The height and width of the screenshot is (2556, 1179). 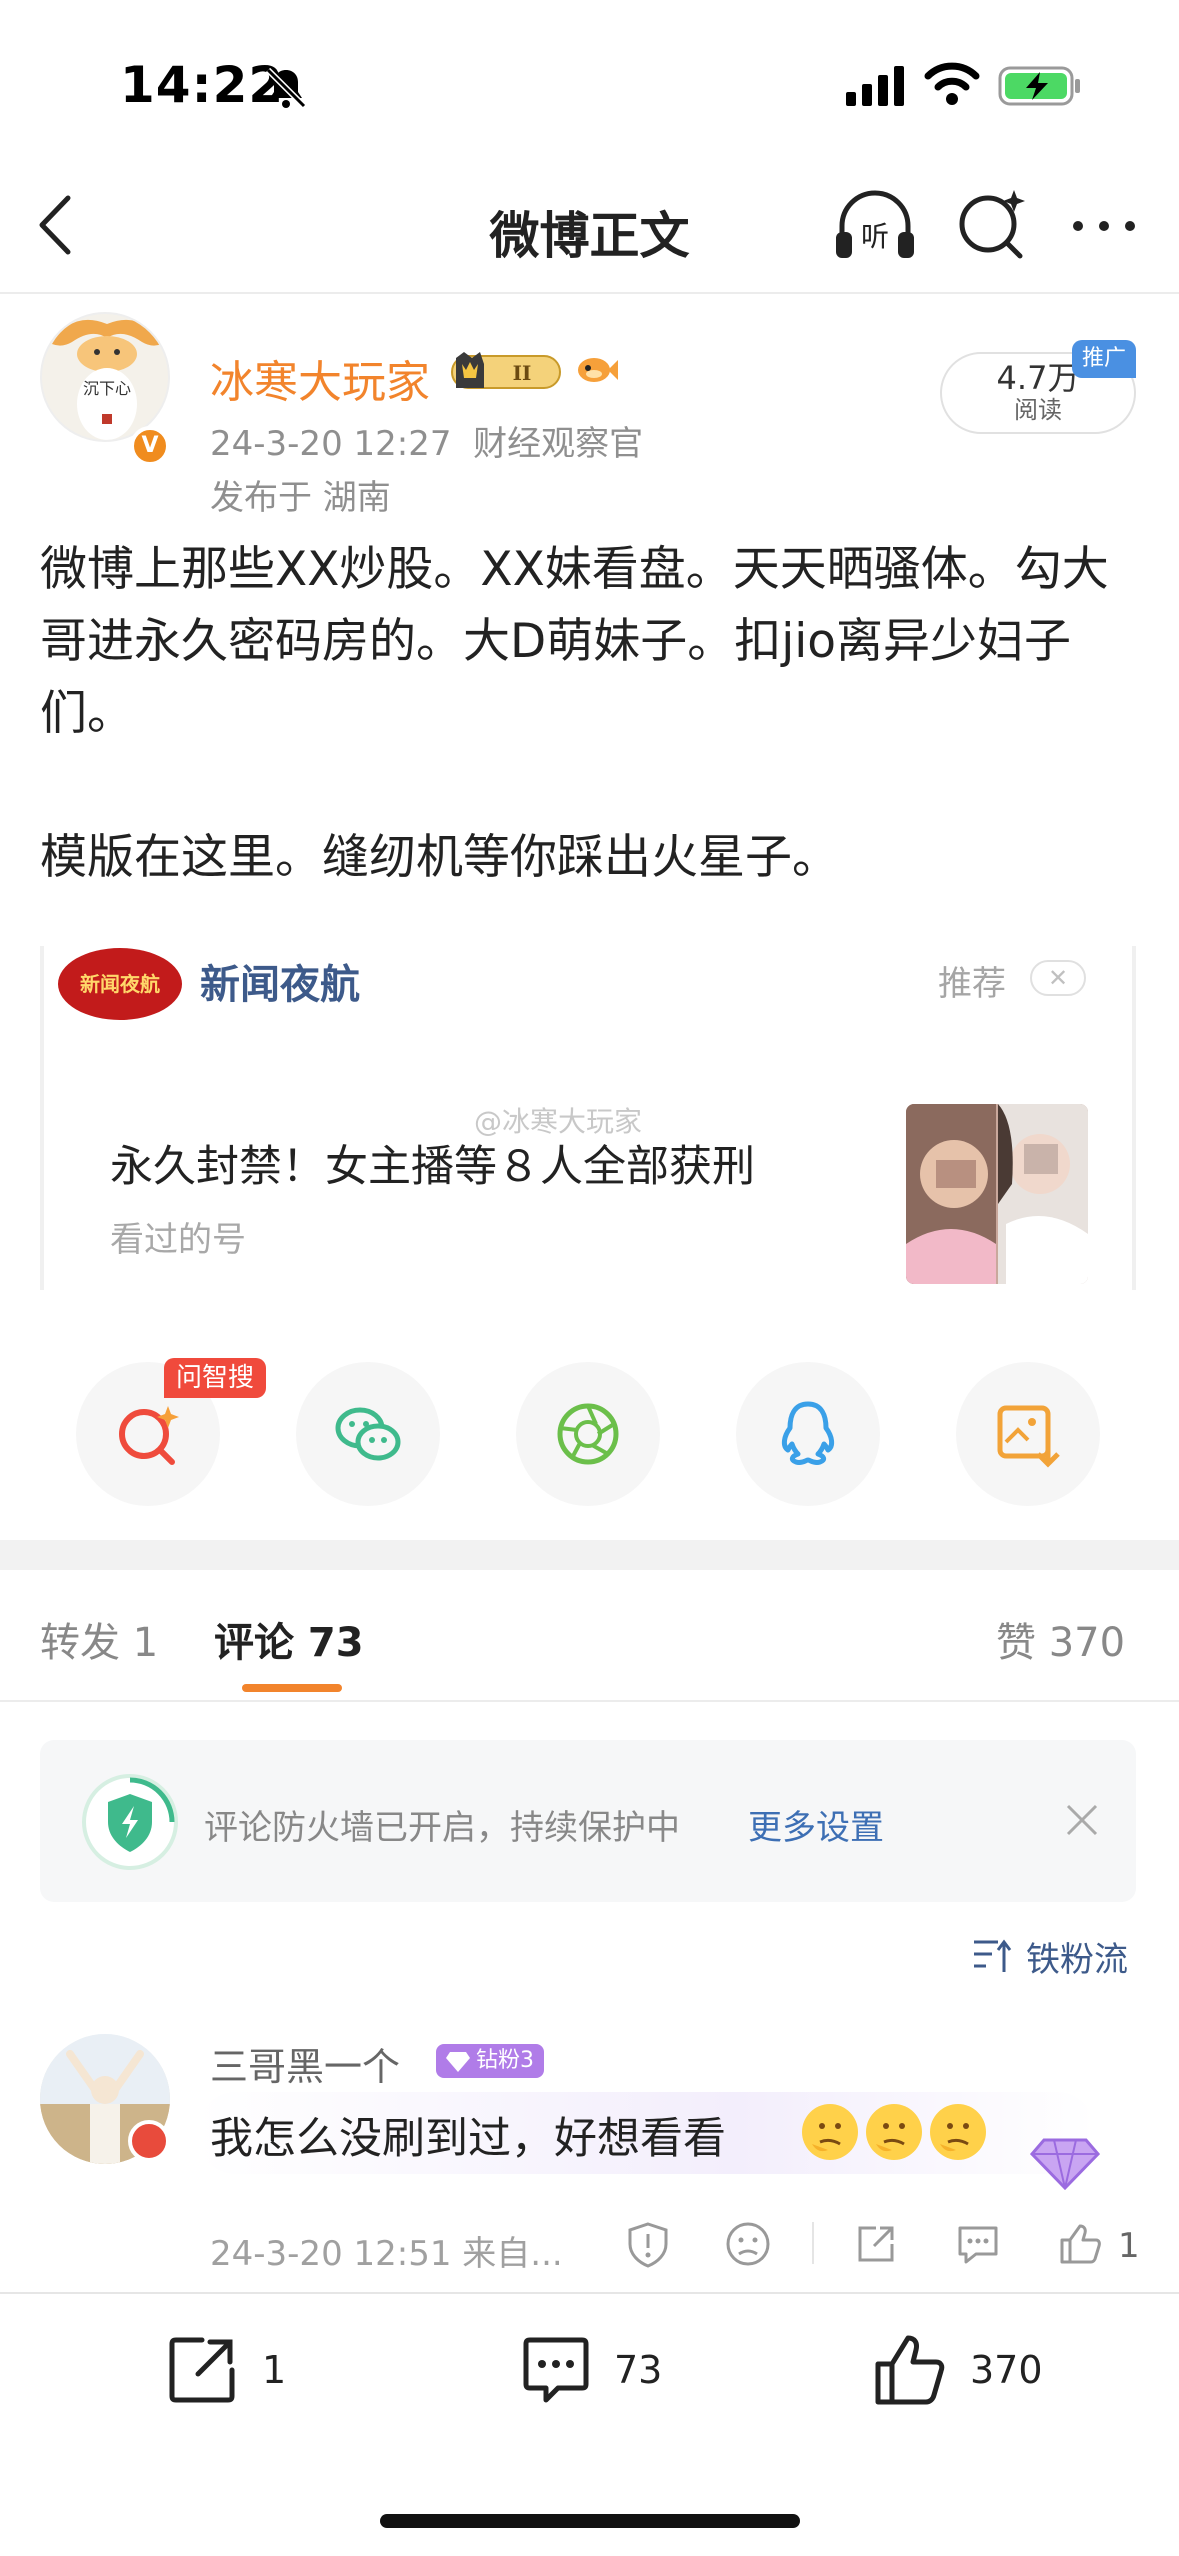 What do you see at coordinates (1104, 359) in the screenshot?
I see `promo-tag: 推广` at bounding box center [1104, 359].